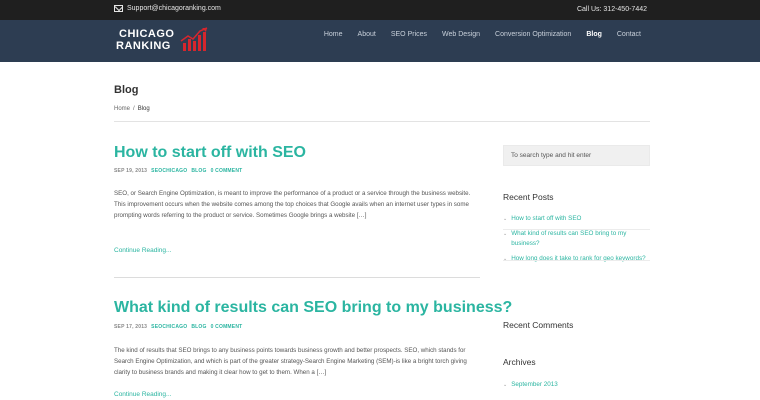 The image size is (760, 400). What do you see at coordinates (382, 121) in the screenshot?
I see `title-divider` at bounding box center [382, 121].